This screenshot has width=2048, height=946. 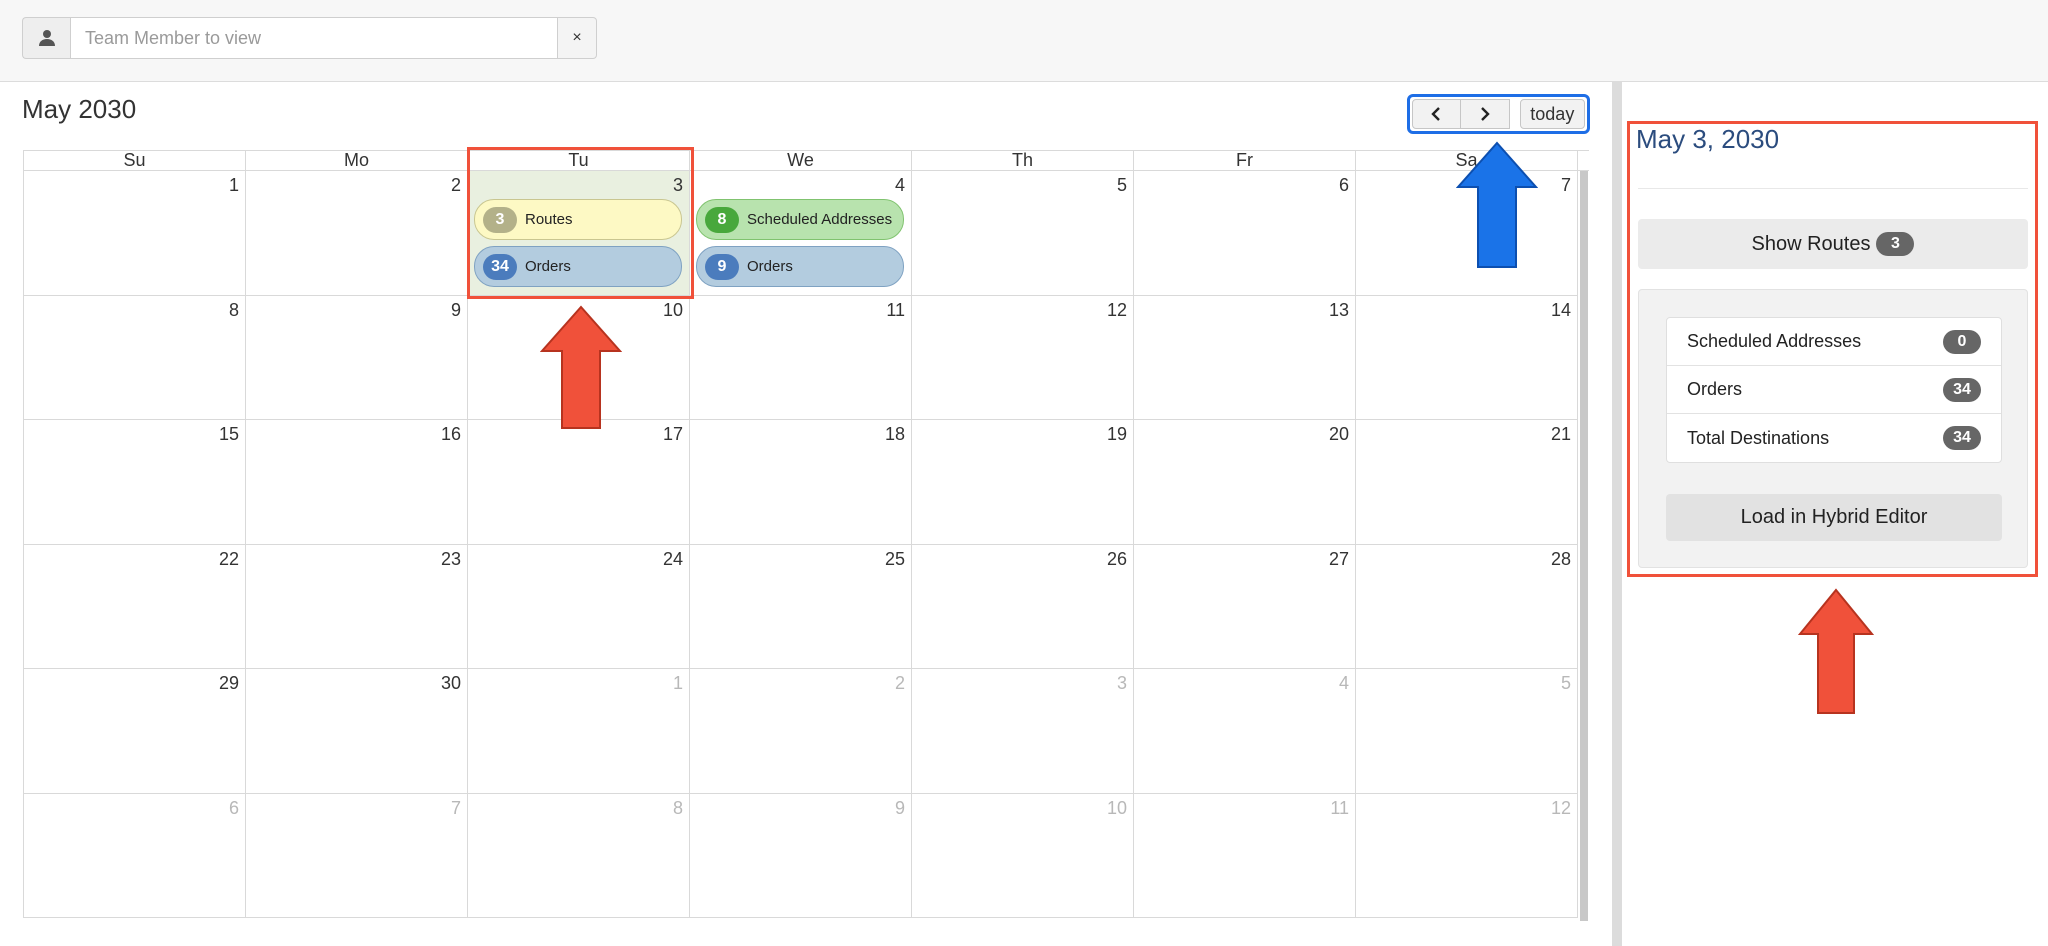 What do you see at coordinates (1023, 731) in the screenshot?
I see `day-cell: 3` at bounding box center [1023, 731].